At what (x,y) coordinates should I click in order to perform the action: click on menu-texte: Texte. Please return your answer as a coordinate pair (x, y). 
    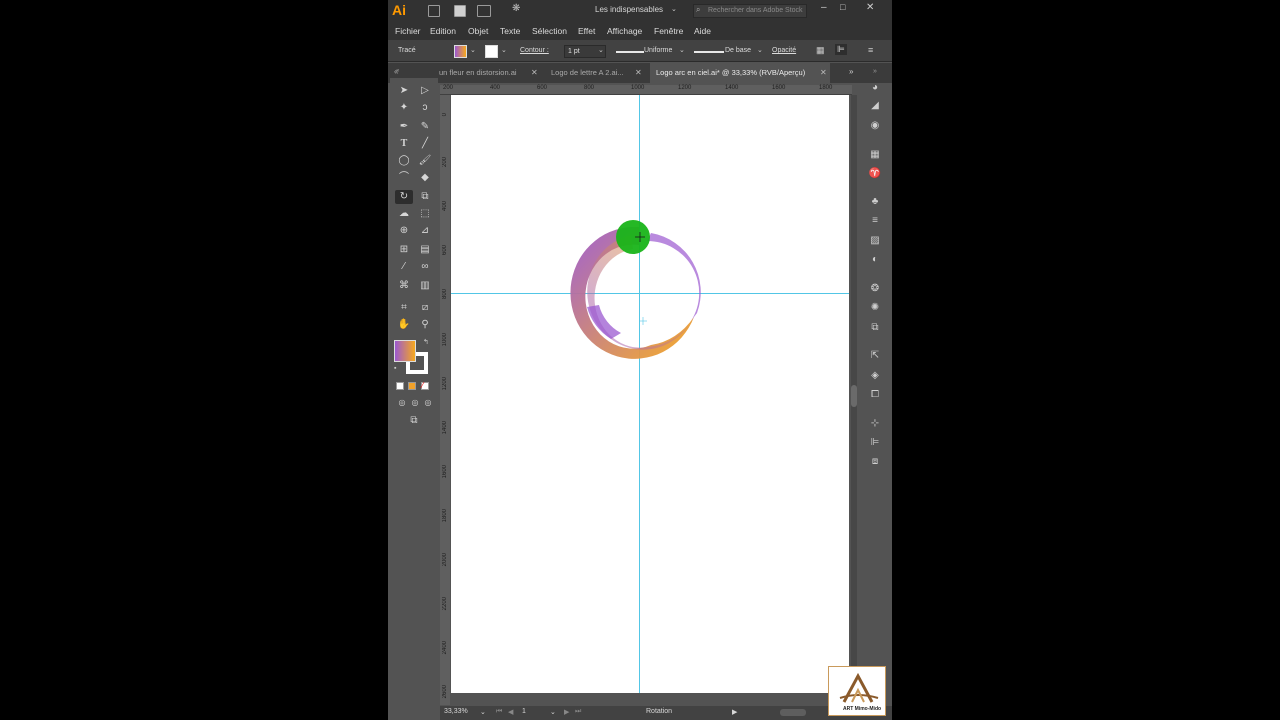
    Looking at the image, I should click on (510, 31).